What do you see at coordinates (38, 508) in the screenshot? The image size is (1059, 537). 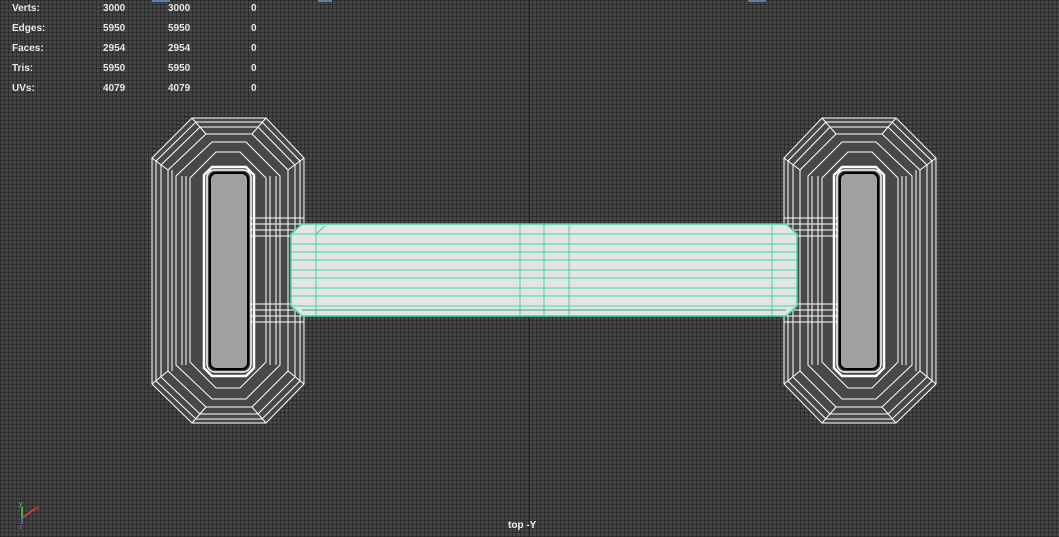 I see `x-axis-label: x` at bounding box center [38, 508].